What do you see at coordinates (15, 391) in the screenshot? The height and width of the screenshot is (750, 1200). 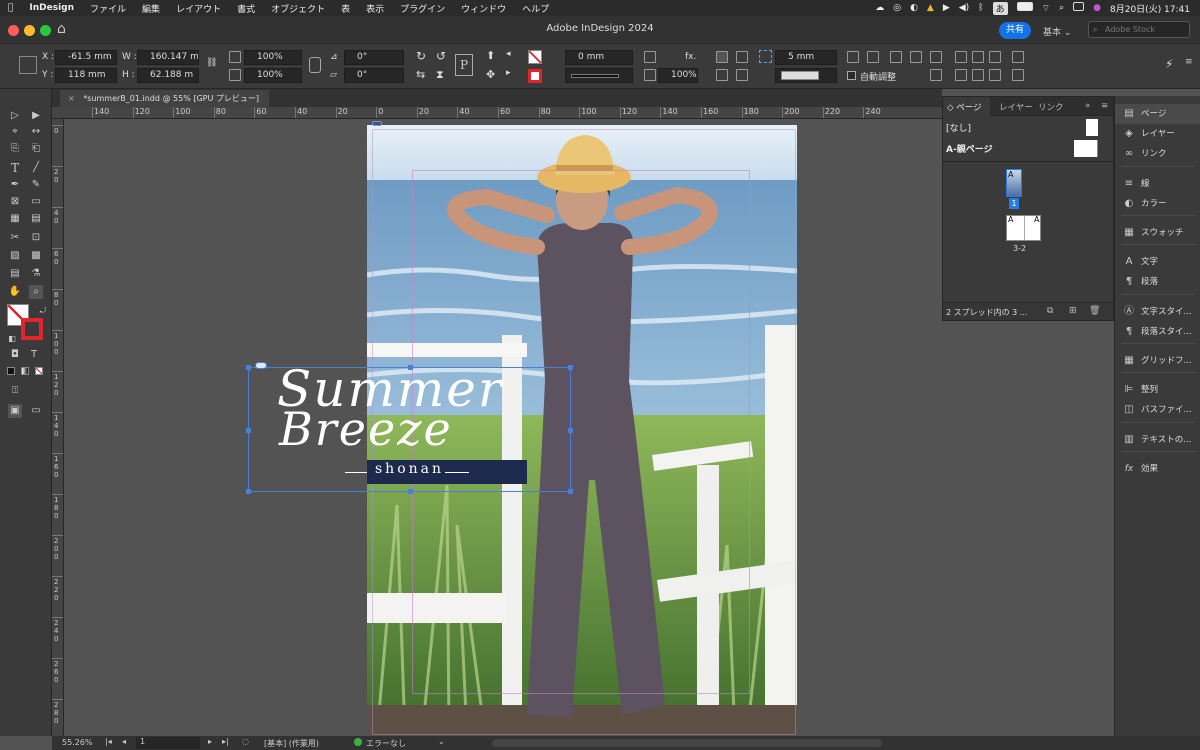 I see `screen-mode-icon: ⍐` at bounding box center [15, 391].